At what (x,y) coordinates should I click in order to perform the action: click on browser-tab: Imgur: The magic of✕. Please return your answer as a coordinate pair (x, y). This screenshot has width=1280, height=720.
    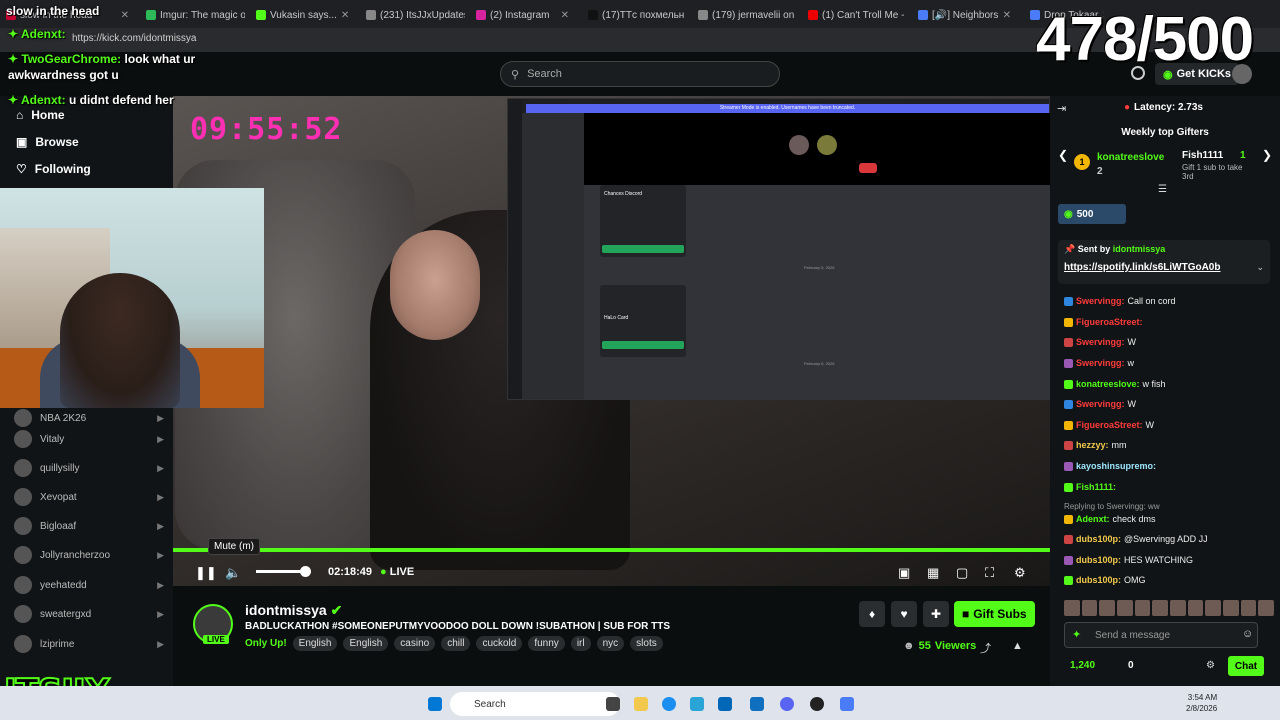
    Looking at the image, I should click on (192, 15).